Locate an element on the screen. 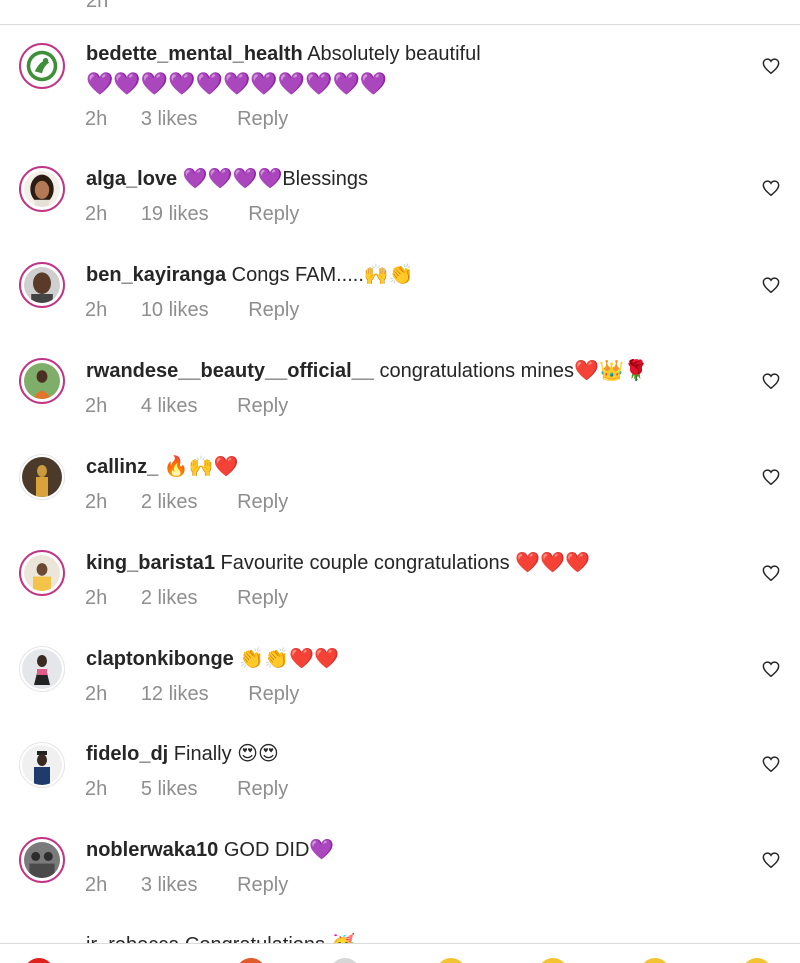 This screenshot has height=963, width=800. comment-emoji-line: 💜💜💜💜💜💜💜💜💜💜💜 is located at coordinates (237, 83).